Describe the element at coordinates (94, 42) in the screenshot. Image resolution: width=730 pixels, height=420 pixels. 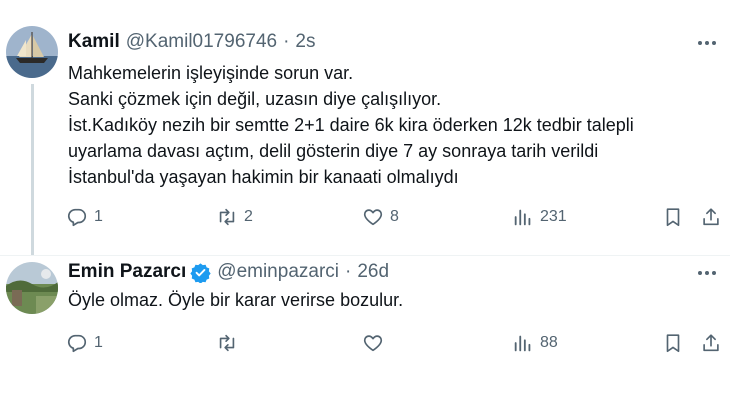
I see `author-name: Kamil` at that location.